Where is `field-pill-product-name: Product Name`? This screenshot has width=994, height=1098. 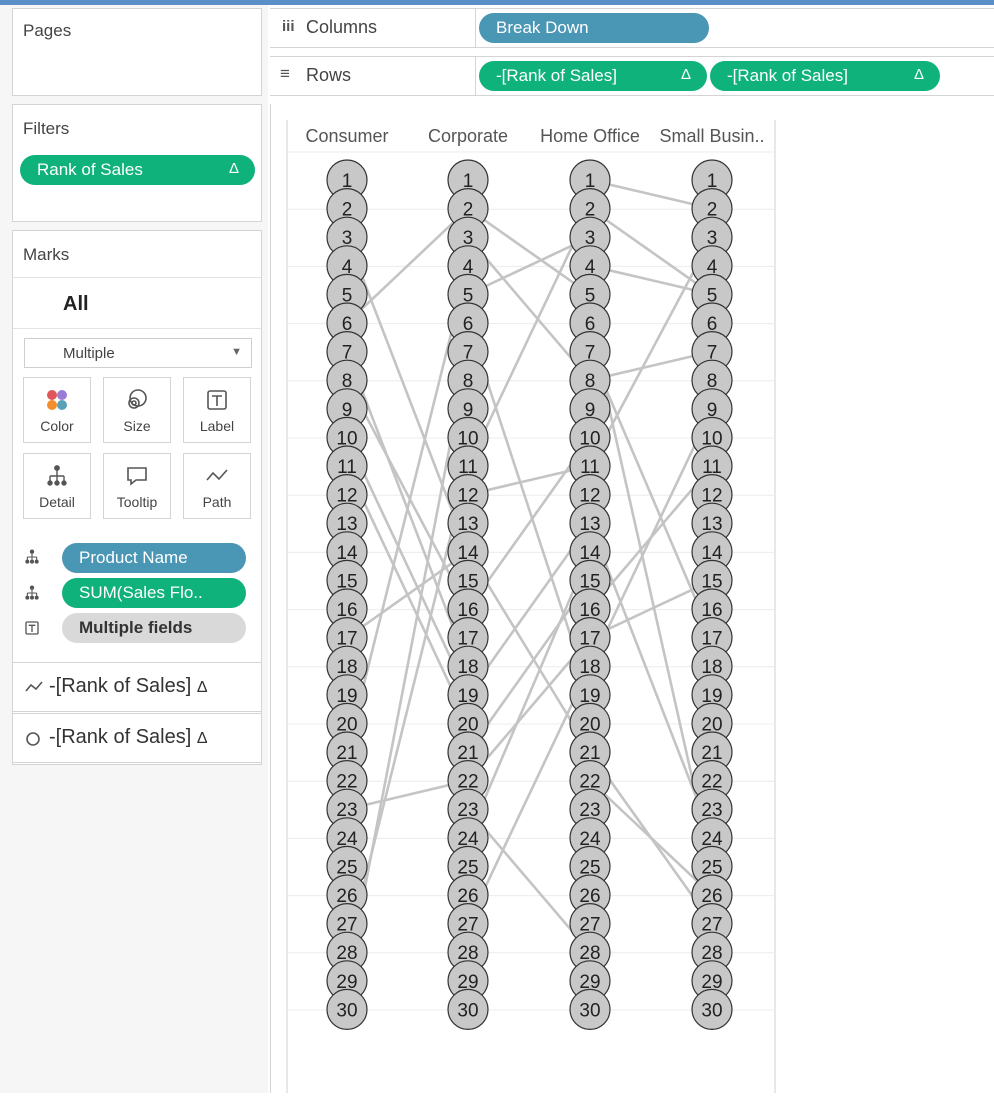 field-pill-product-name: Product Name is located at coordinates (154, 558).